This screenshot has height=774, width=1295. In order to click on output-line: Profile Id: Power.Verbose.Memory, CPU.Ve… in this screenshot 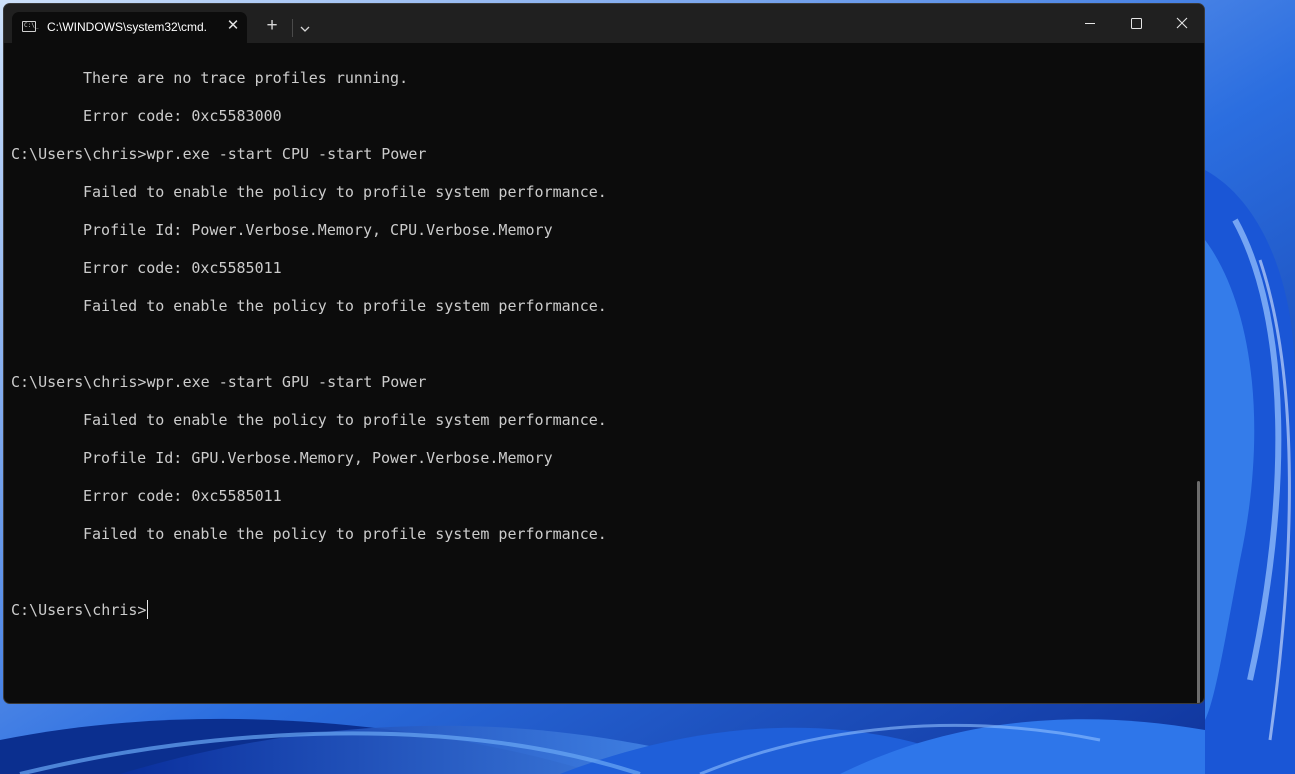, I will do `click(318, 230)`.